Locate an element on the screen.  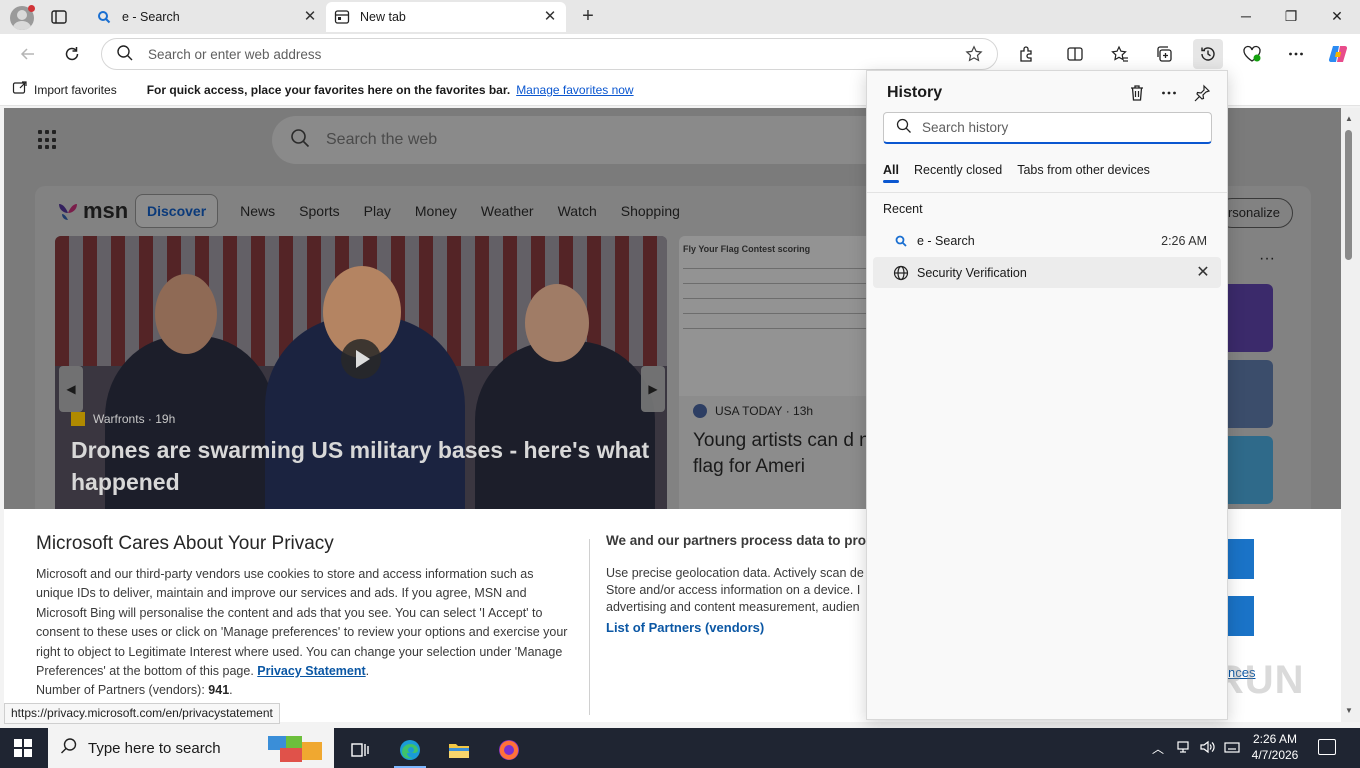
msn-nav-news: News is located at coordinates (257, 211).